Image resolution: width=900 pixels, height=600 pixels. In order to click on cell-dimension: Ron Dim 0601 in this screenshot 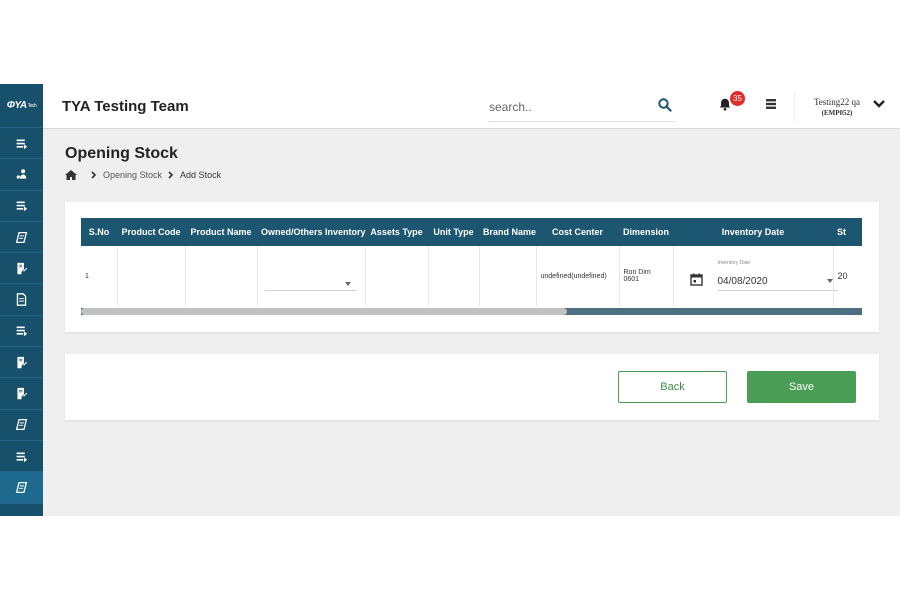, I will do `click(646, 276)`.